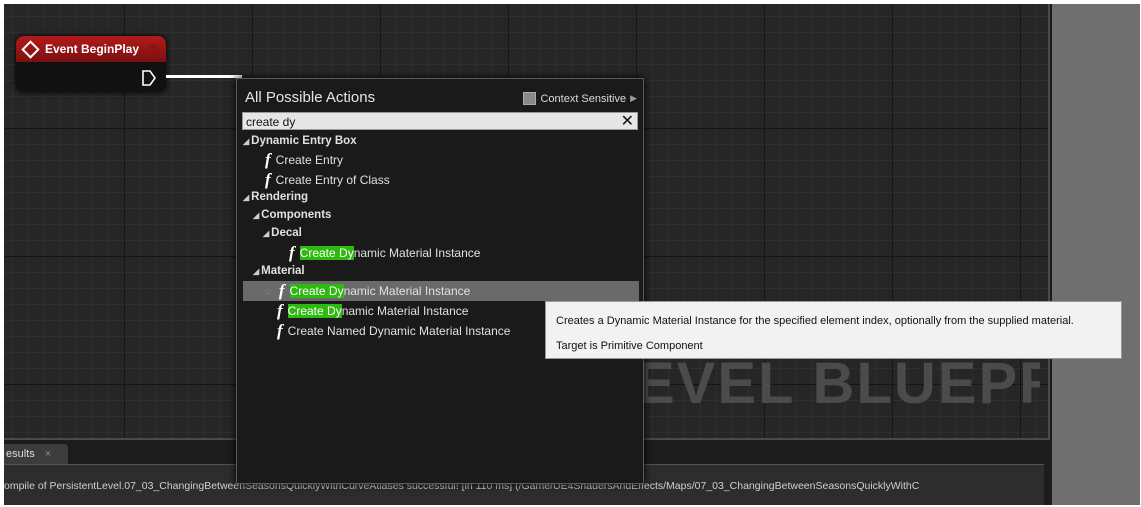  I want to click on category-label: Material, so click(283, 271).